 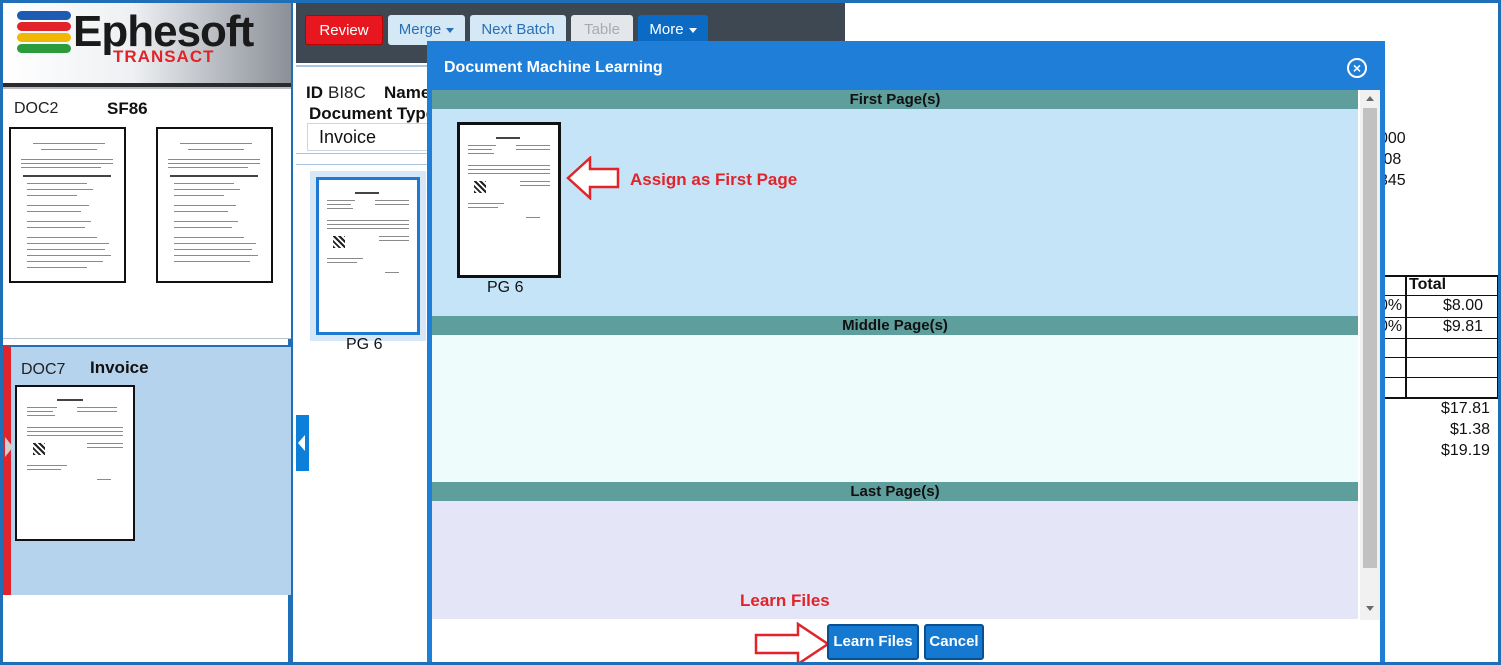 I want to click on learn-files-button: Learn Files, so click(x=873, y=642).